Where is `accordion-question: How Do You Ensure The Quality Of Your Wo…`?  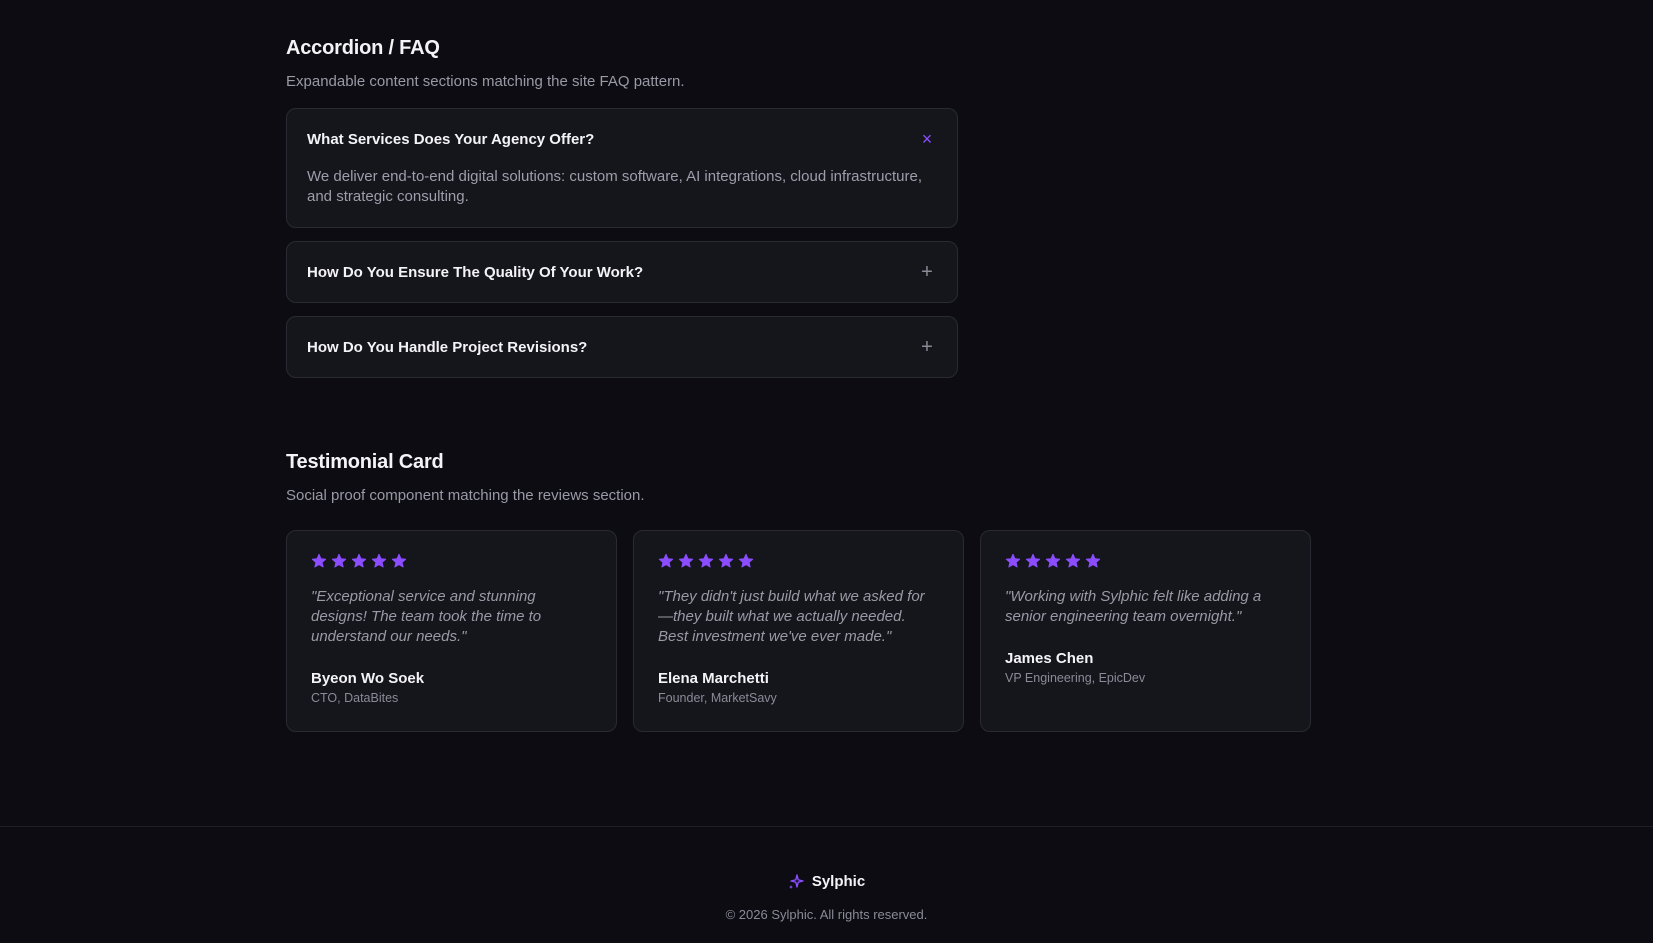 accordion-question: How Do You Ensure The Quality Of Your Wo… is located at coordinates (475, 272).